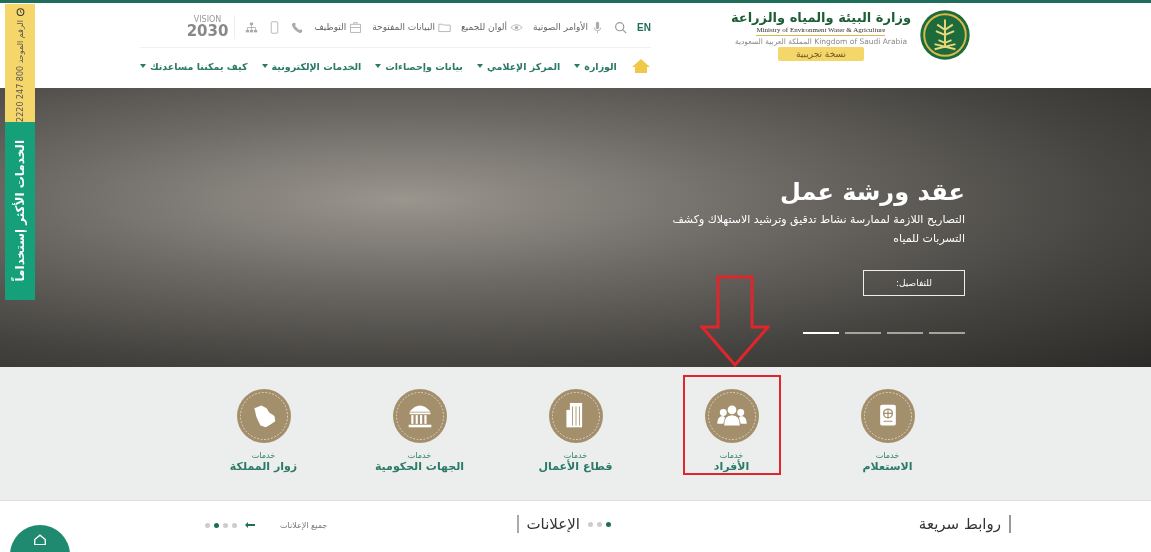  What do you see at coordinates (597, 27) in the screenshot?
I see `microphone-icon` at bounding box center [597, 27].